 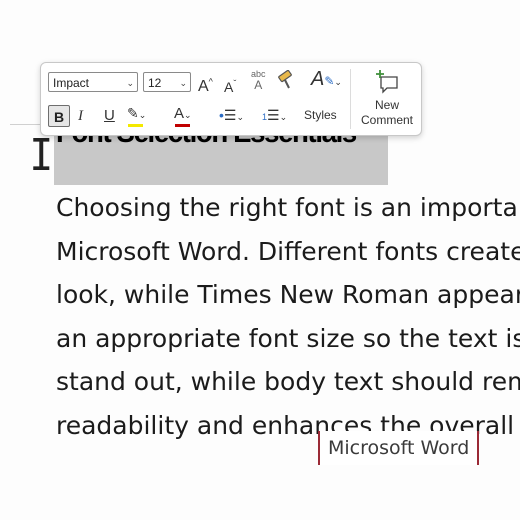 I want to click on highlighter-icon: ✎, so click(x=133, y=113).